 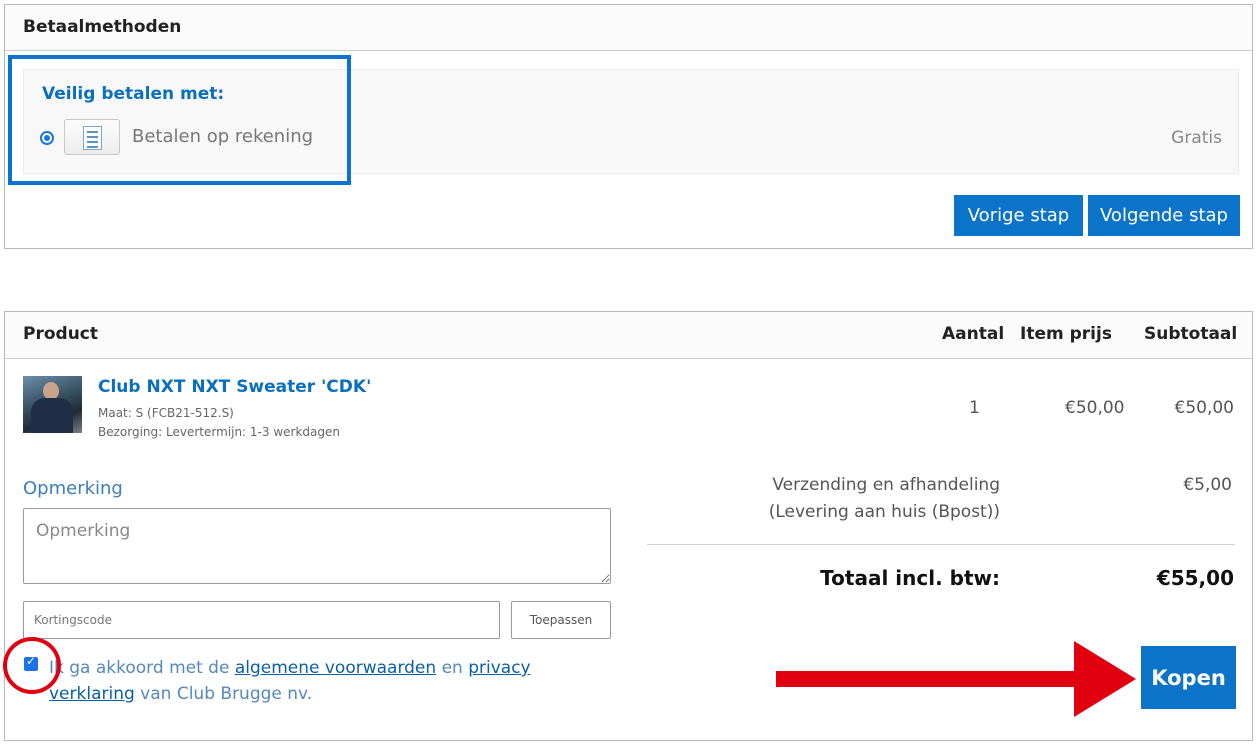 I want to click on payment-methods-header: Betaalmethoden, so click(x=628, y=28).